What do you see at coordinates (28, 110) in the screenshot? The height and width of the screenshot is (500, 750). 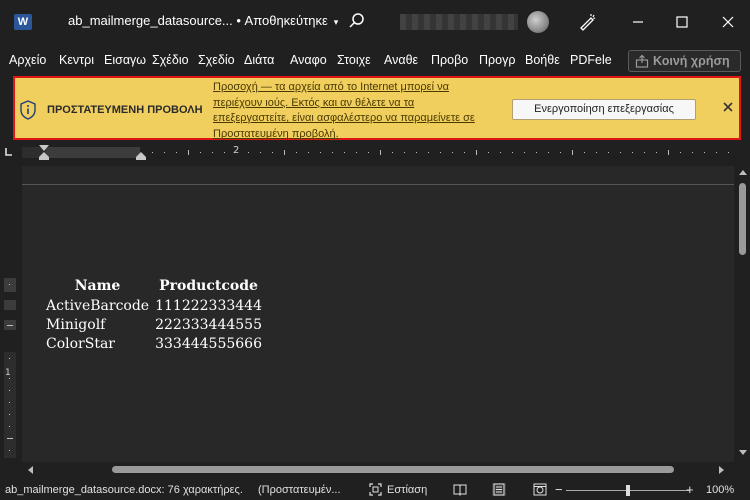 I see `shield-info-icon` at bounding box center [28, 110].